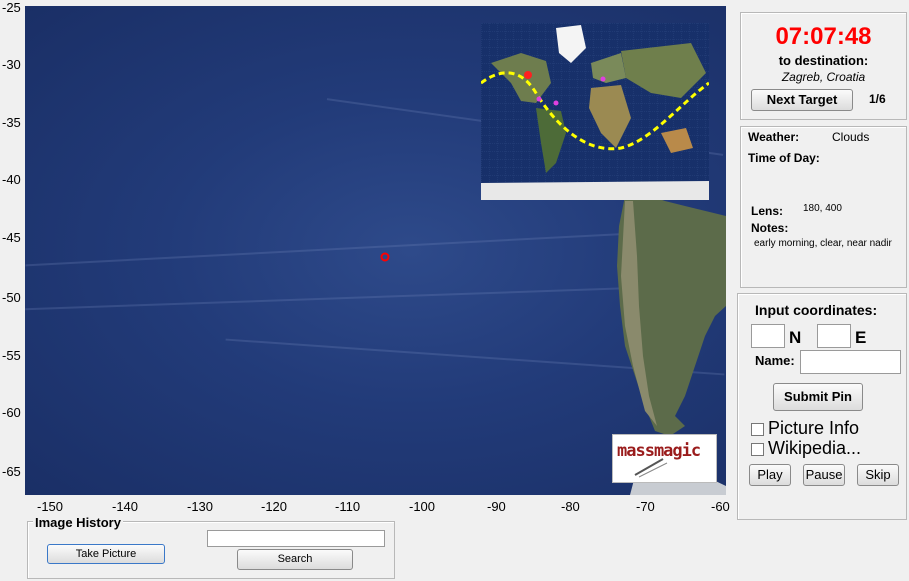 The width and height of the screenshot is (909, 581). Describe the element at coordinates (385, 257) in the screenshot. I see `target-marker-icon` at that location.